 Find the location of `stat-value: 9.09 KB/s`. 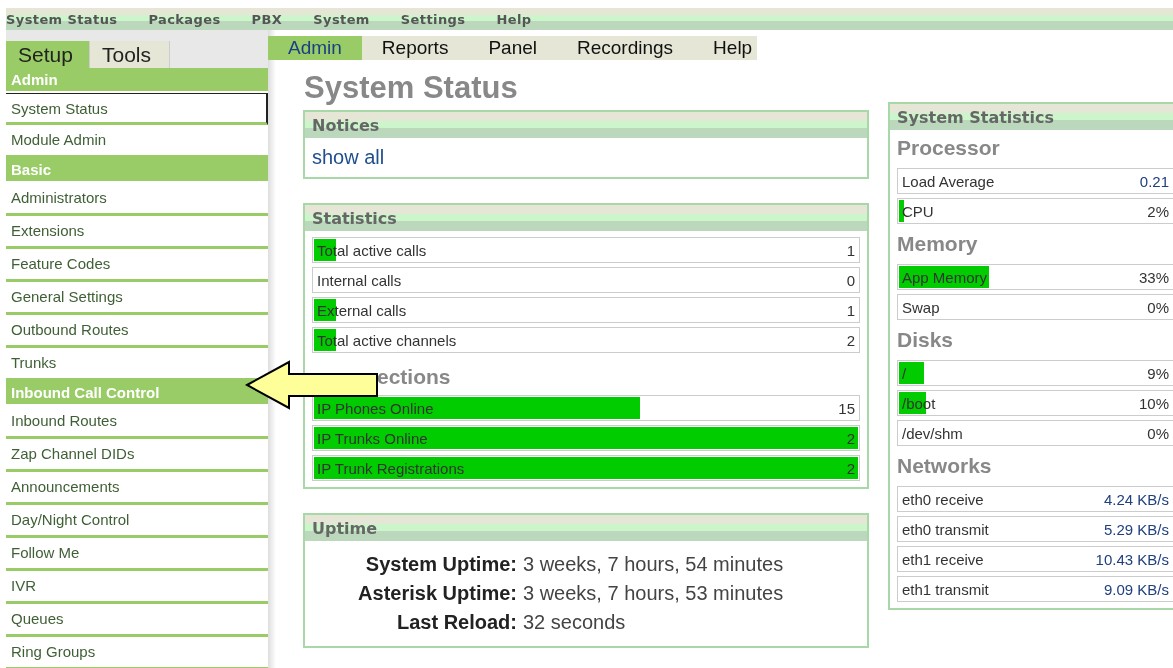

stat-value: 9.09 KB/s is located at coordinates (1136, 589).